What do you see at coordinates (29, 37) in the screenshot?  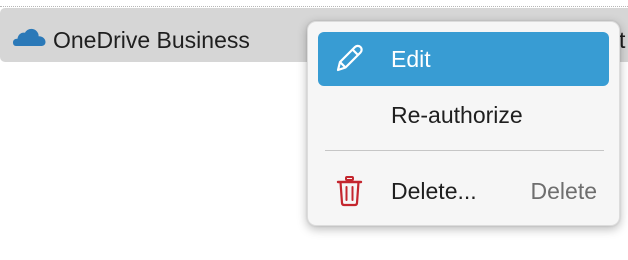 I see `cloud-icon` at bounding box center [29, 37].